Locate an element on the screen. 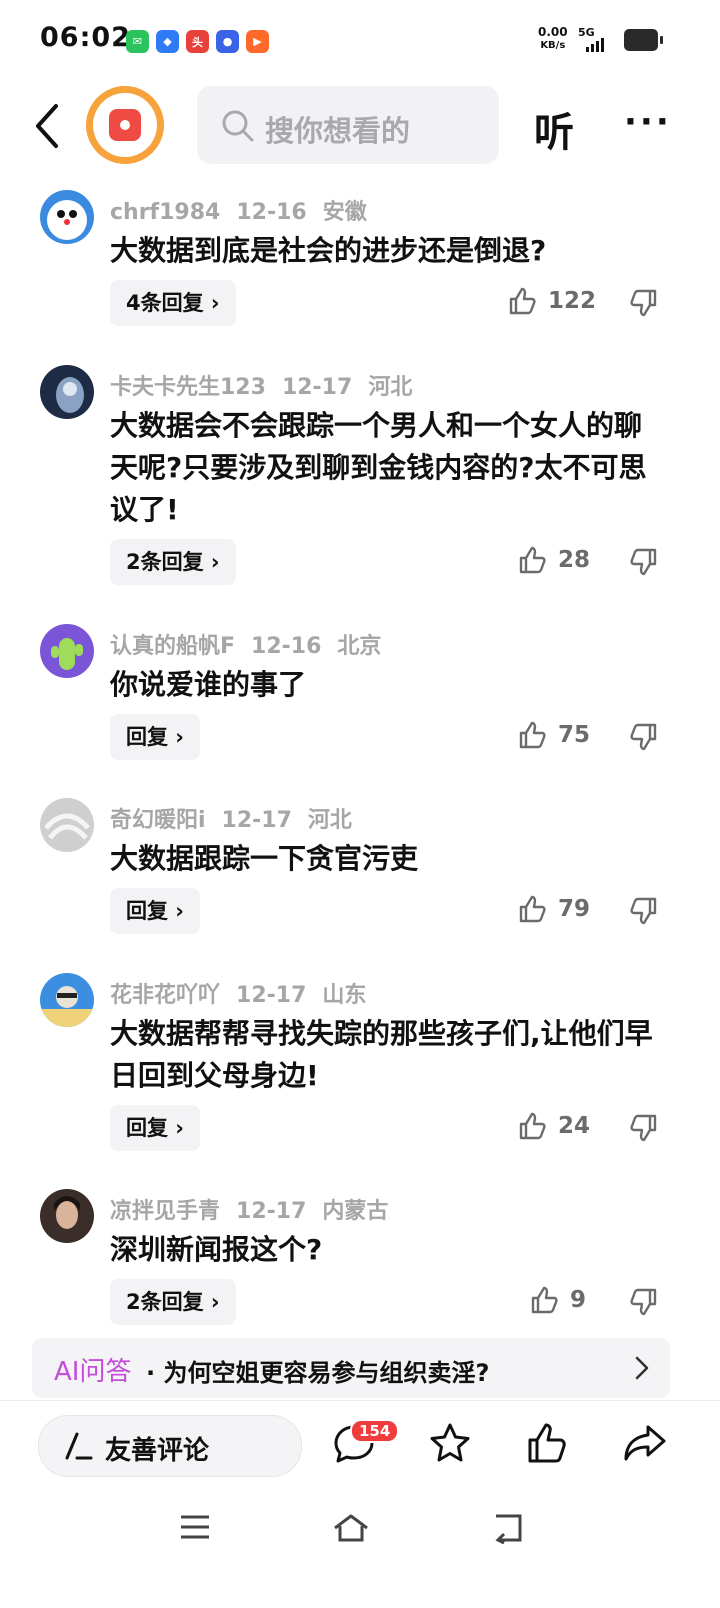 The height and width of the screenshot is (1608, 720). favorite-button is located at coordinates (450, 1445).